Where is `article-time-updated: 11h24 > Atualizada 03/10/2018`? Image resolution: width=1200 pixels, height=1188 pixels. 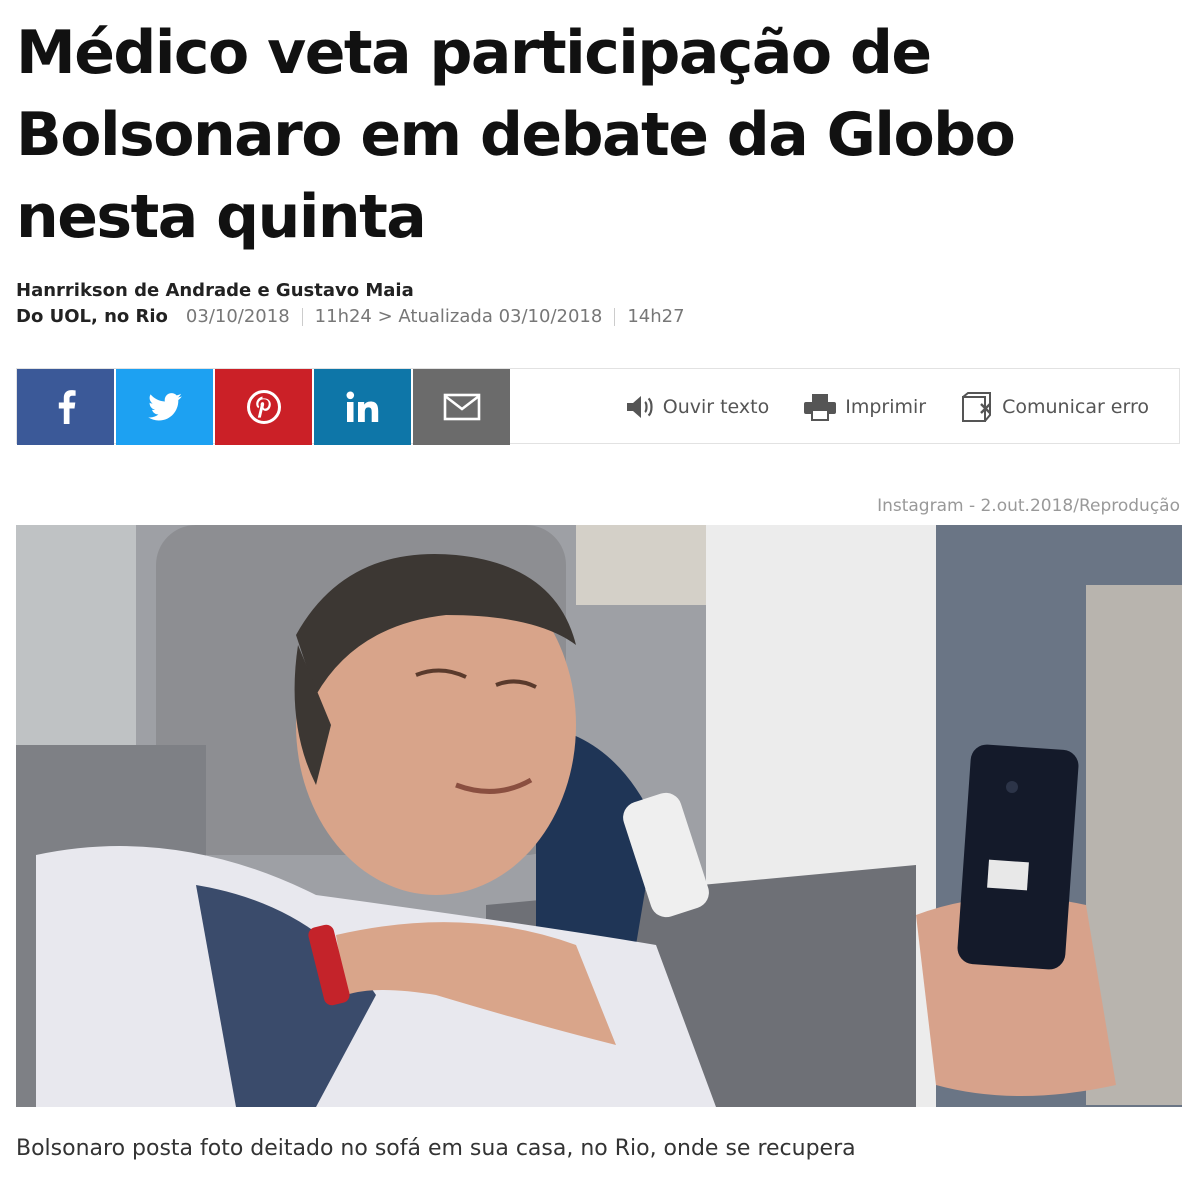
article-time-updated: 11h24 > Atualizada 03/10/2018 is located at coordinates (458, 316).